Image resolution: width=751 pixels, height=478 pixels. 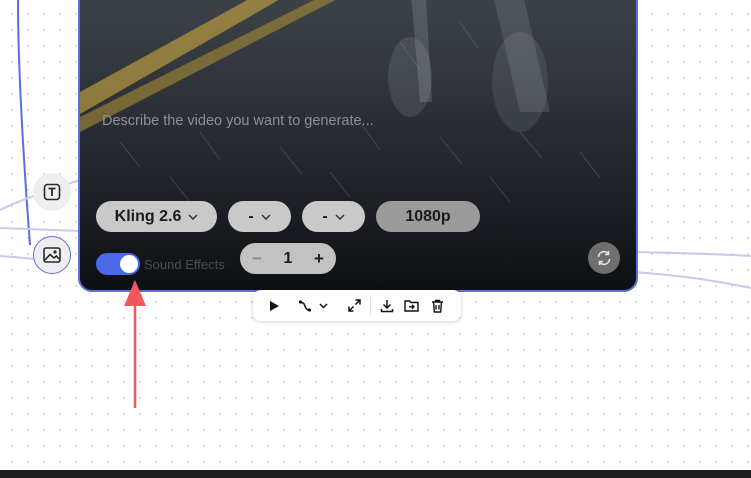 I want to click on resolution-select: 1080p, so click(x=428, y=216).